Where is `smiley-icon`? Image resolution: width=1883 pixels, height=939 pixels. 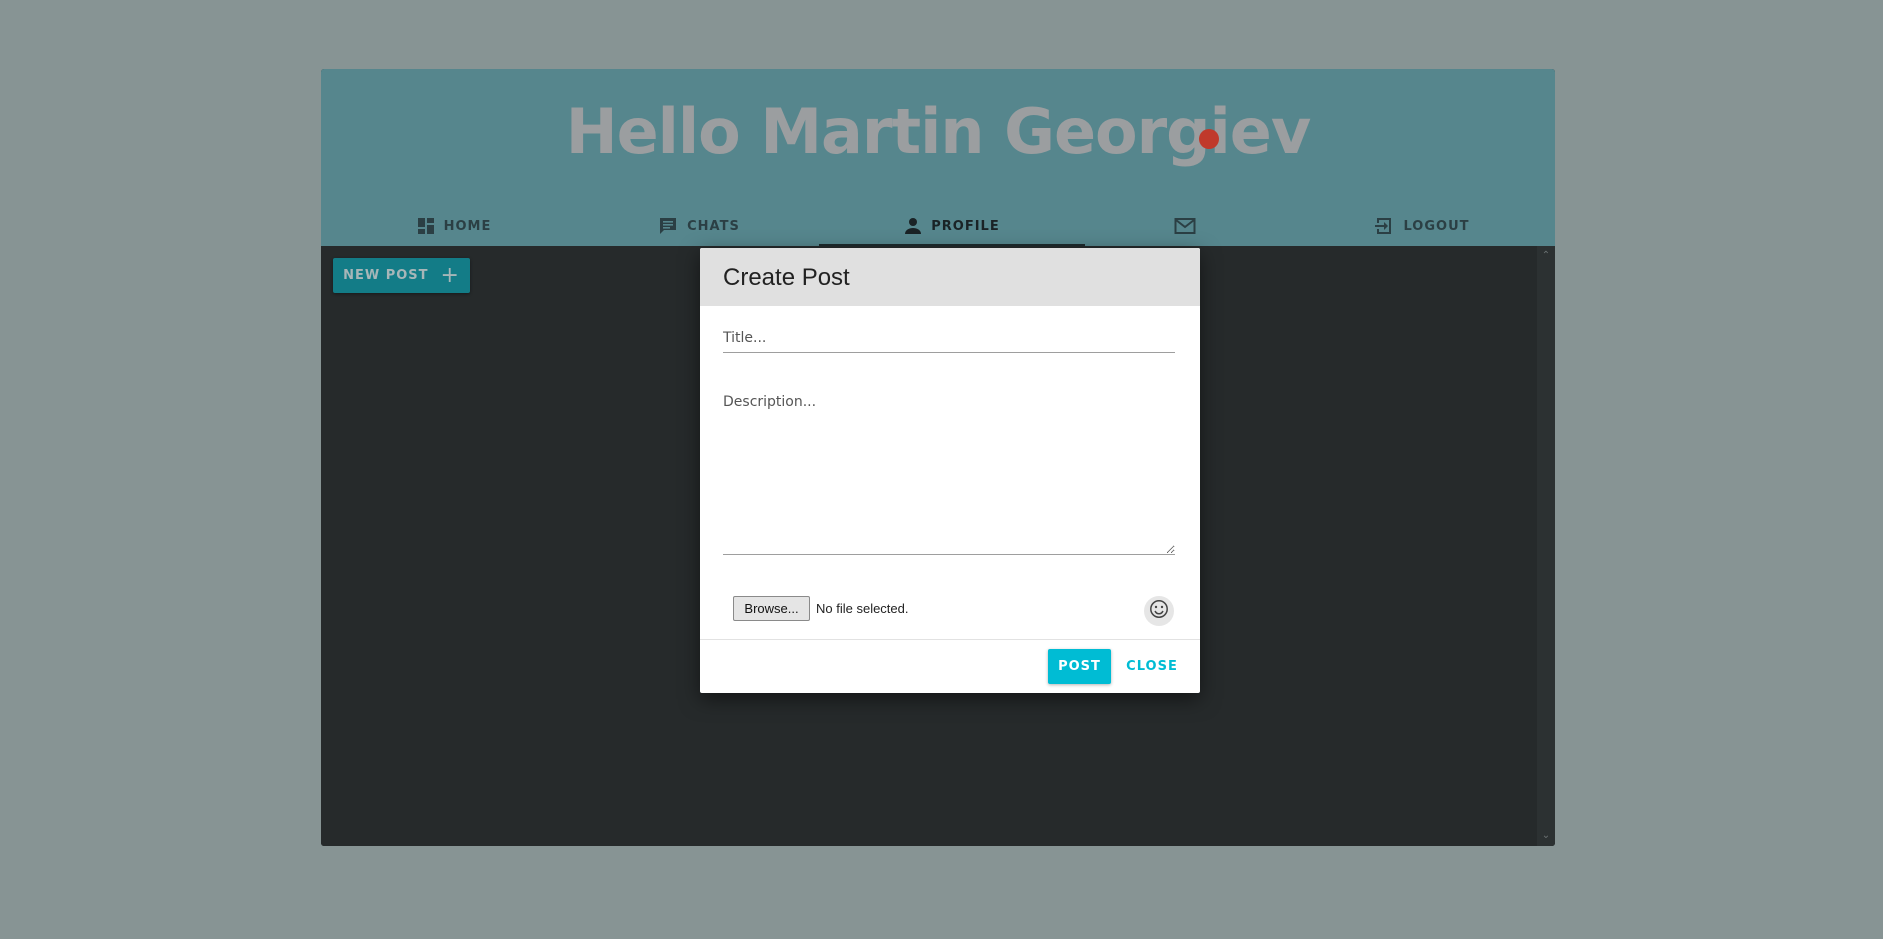 smiley-icon is located at coordinates (1159, 611).